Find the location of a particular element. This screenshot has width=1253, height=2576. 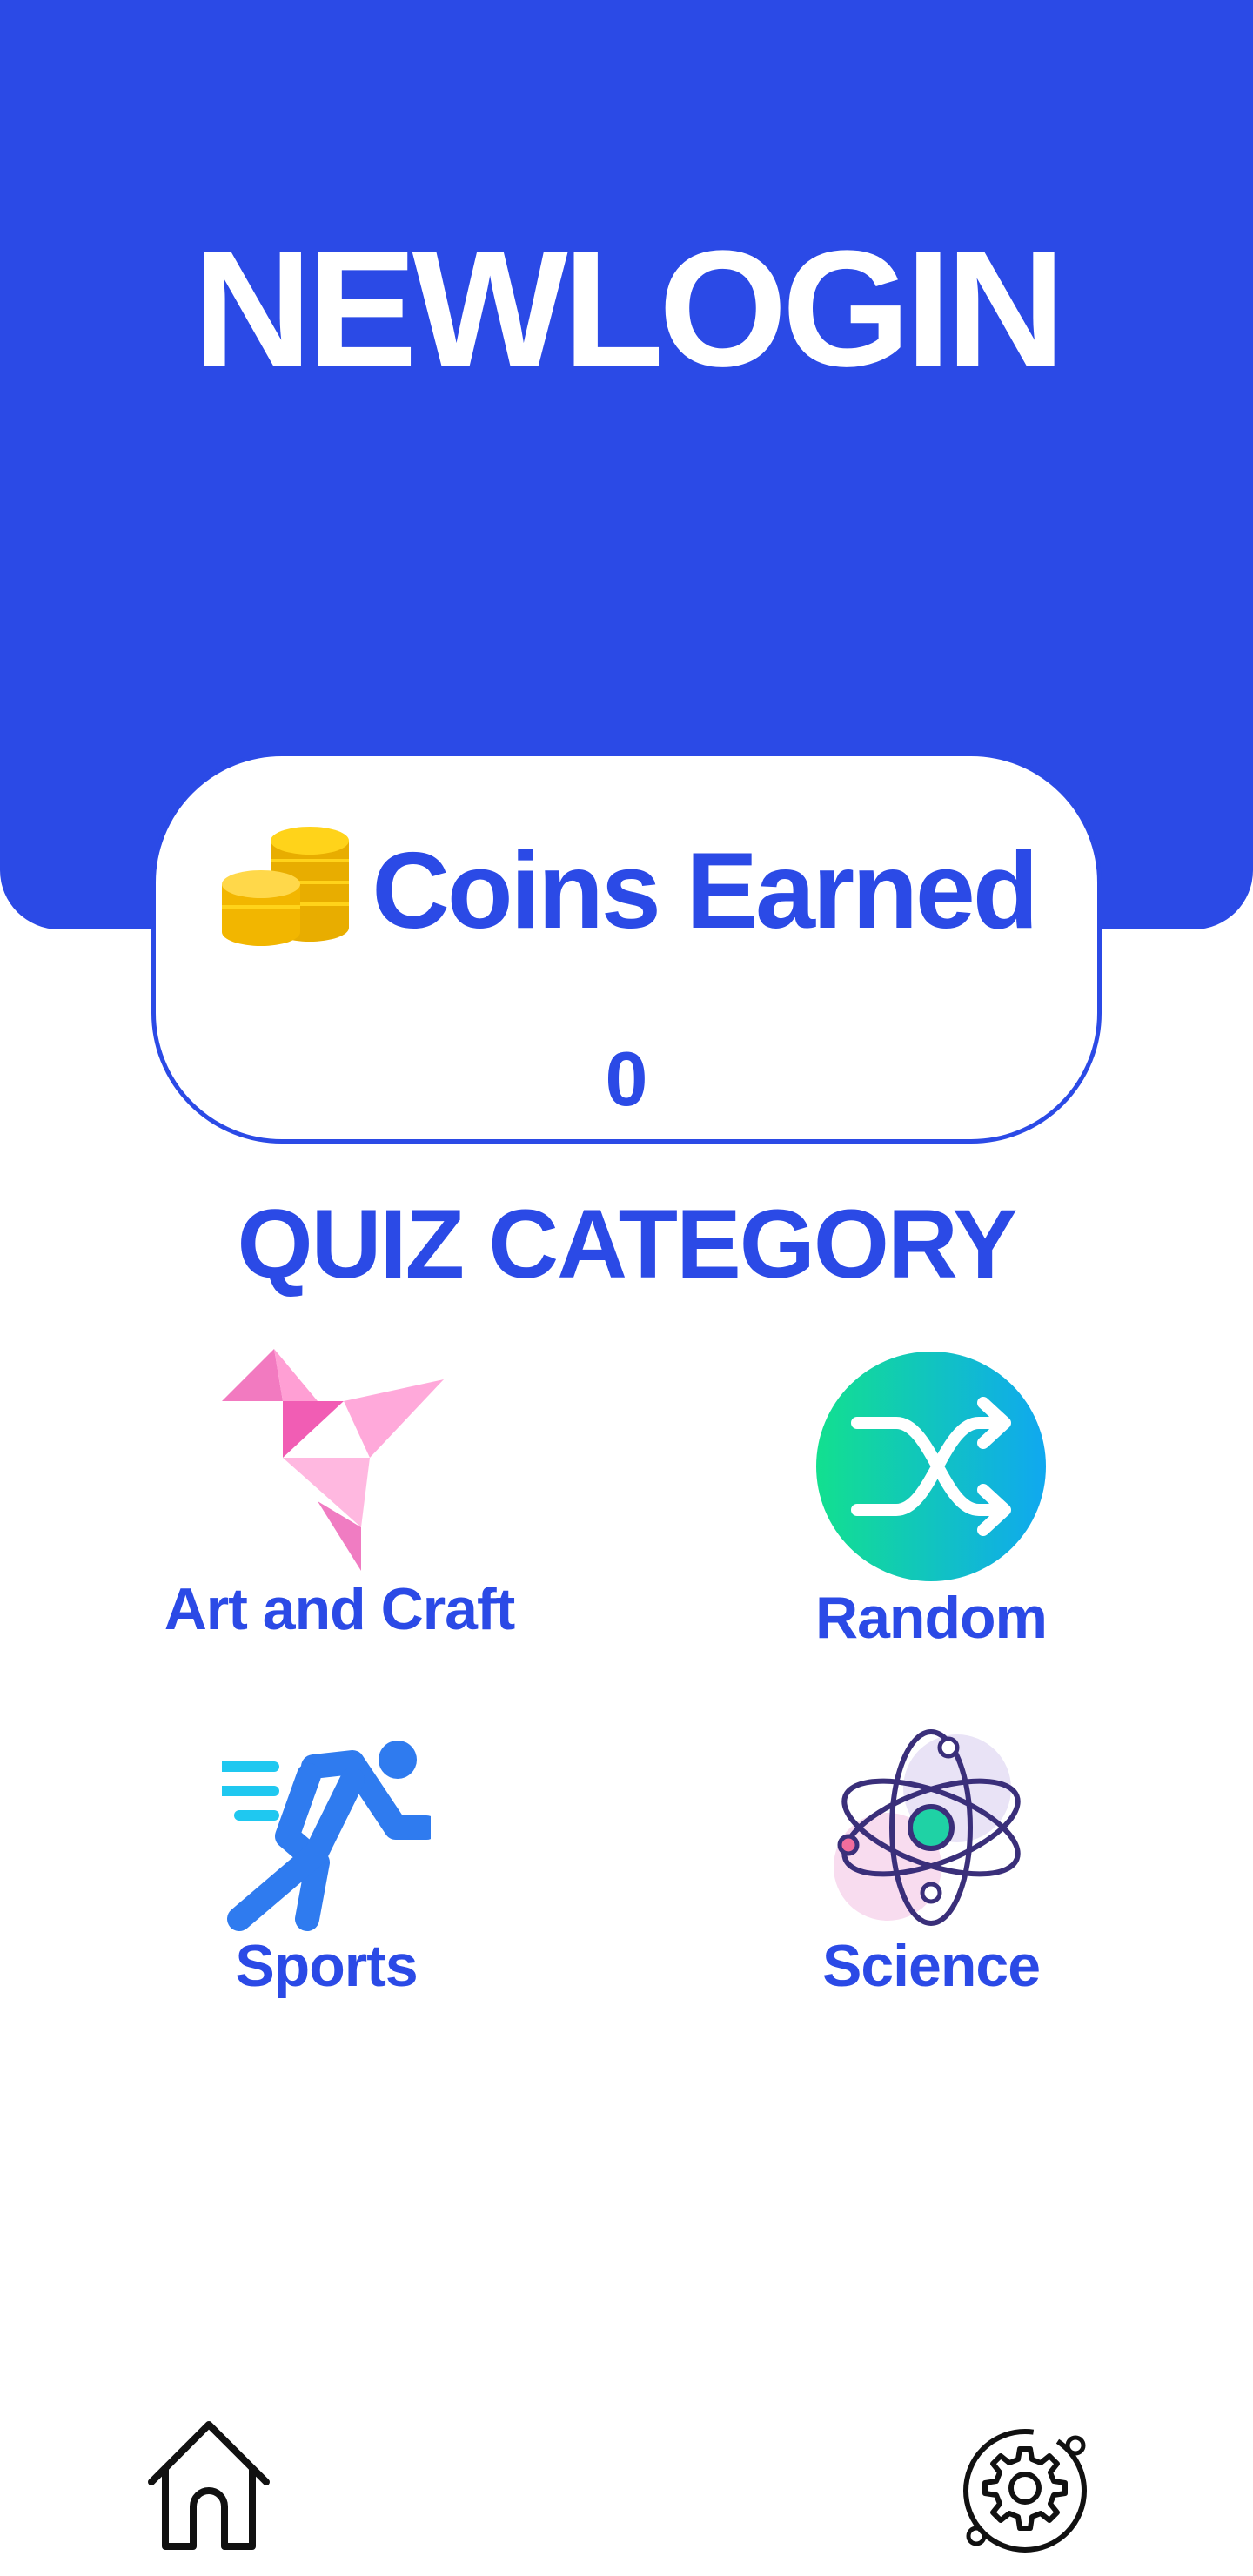

app-title: NEWLOGIN is located at coordinates (629, 309).